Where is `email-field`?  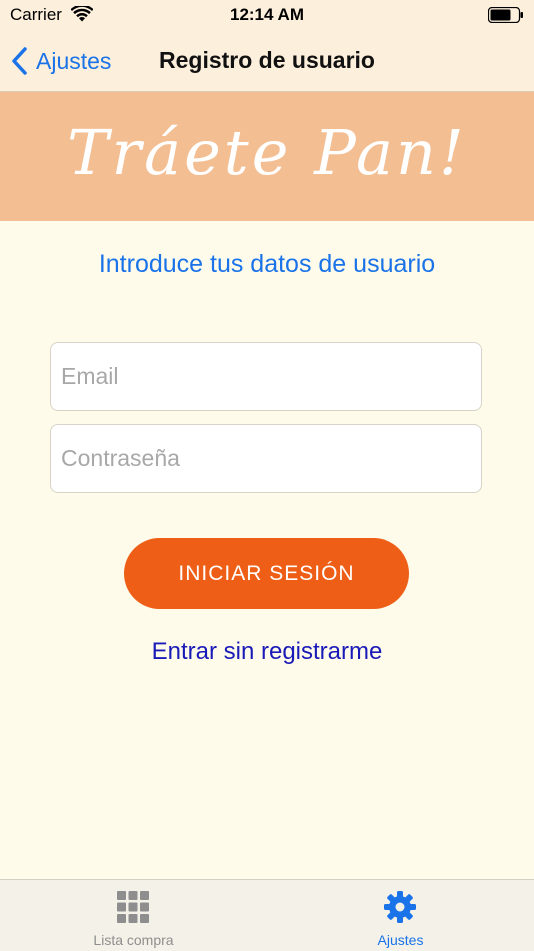 email-field is located at coordinates (266, 376).